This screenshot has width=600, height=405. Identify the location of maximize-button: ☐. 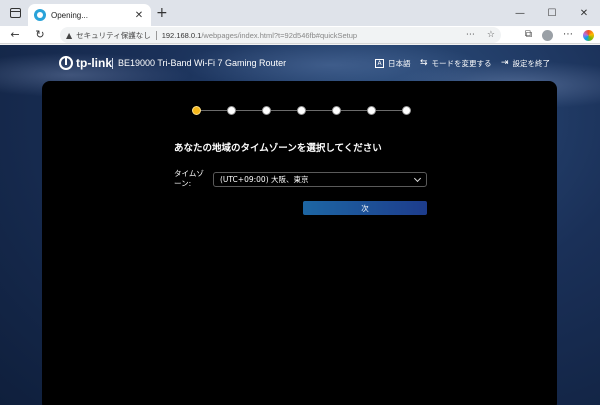
(552, 13).